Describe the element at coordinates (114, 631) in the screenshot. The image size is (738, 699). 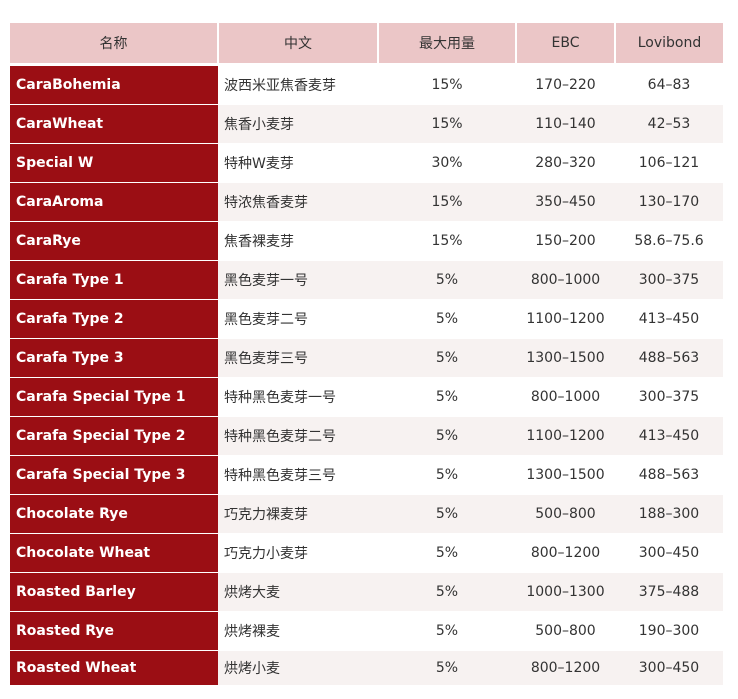
I see `malt-name-cell: Roasted Rye` at that location.